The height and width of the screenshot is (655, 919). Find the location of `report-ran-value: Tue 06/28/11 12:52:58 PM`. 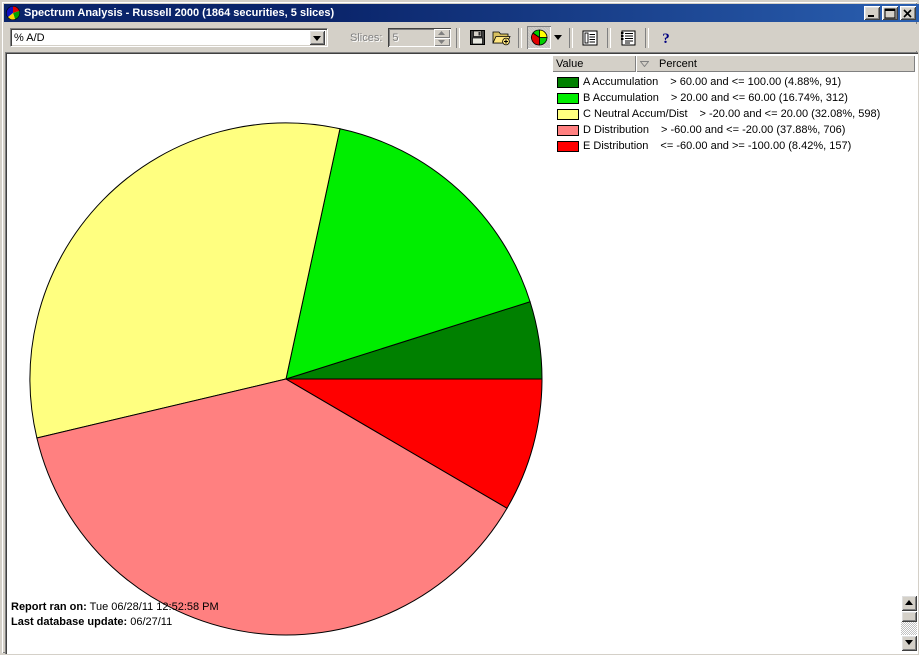

report-ran-value: Tue 06/28/11 12:52:58 PM is located at coordinates (154, 607).